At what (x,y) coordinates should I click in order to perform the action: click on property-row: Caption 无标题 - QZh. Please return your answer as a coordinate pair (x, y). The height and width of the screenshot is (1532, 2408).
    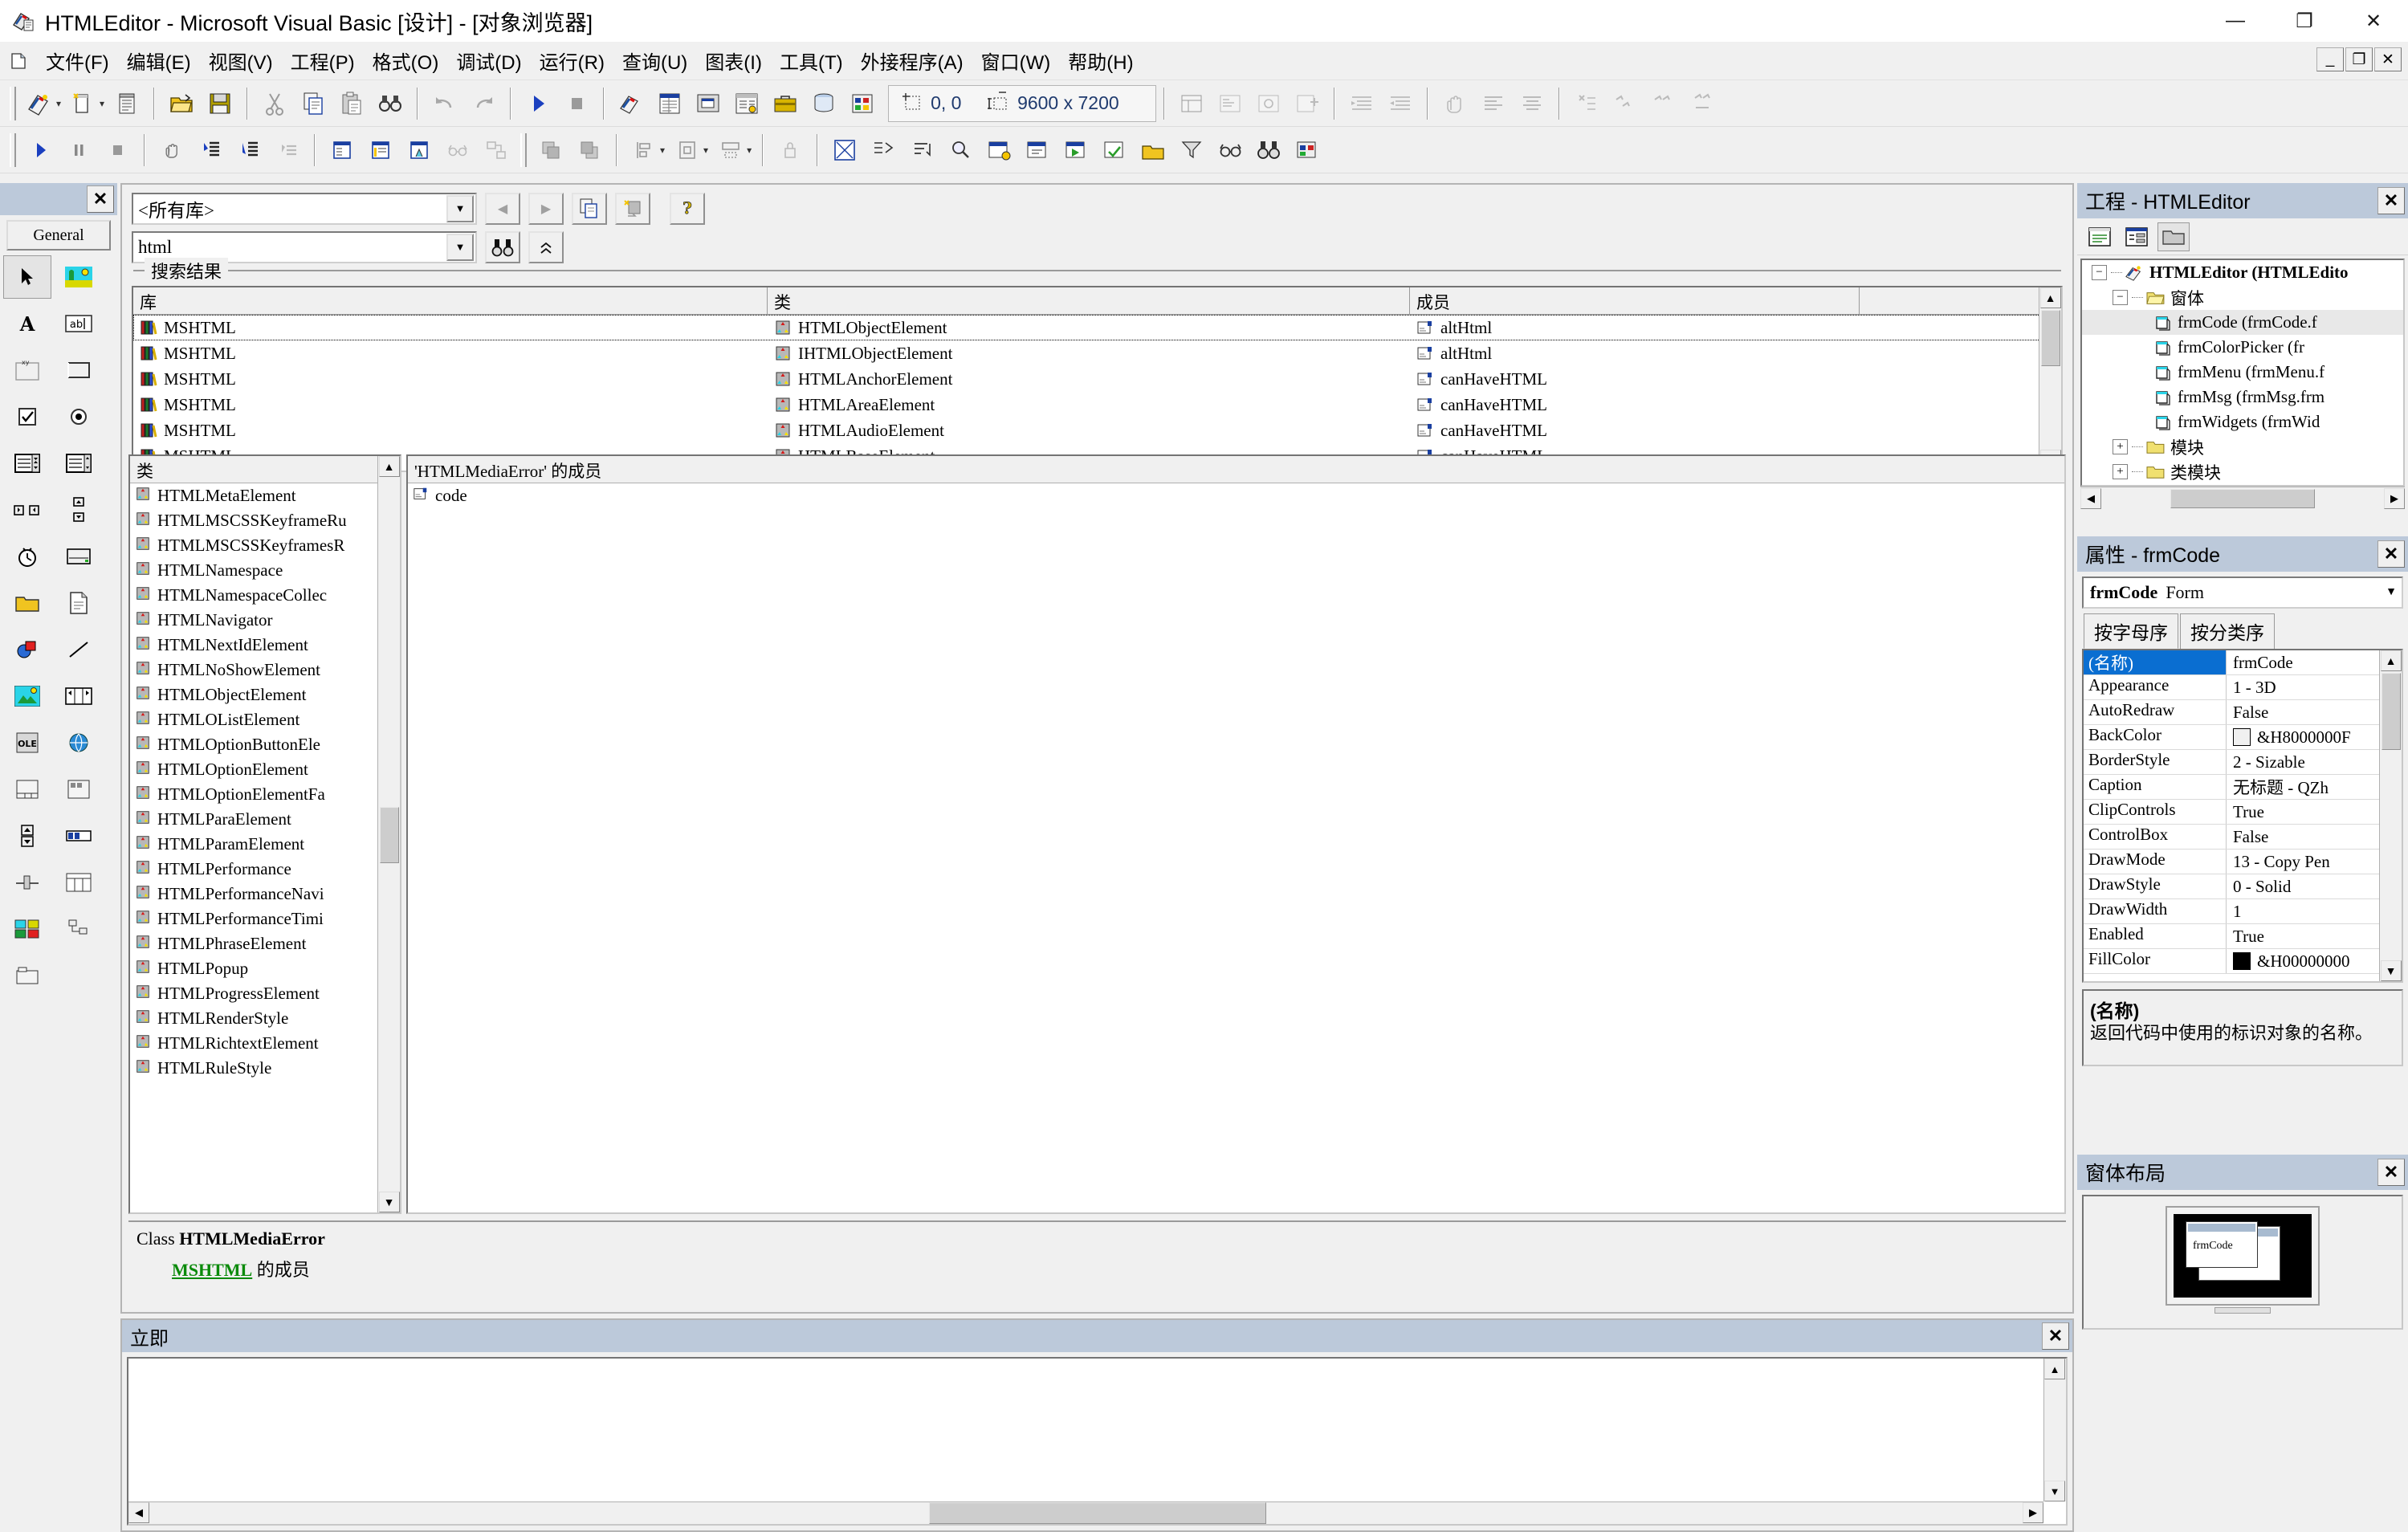
    Looking at the image, I should click on (2243, 787).